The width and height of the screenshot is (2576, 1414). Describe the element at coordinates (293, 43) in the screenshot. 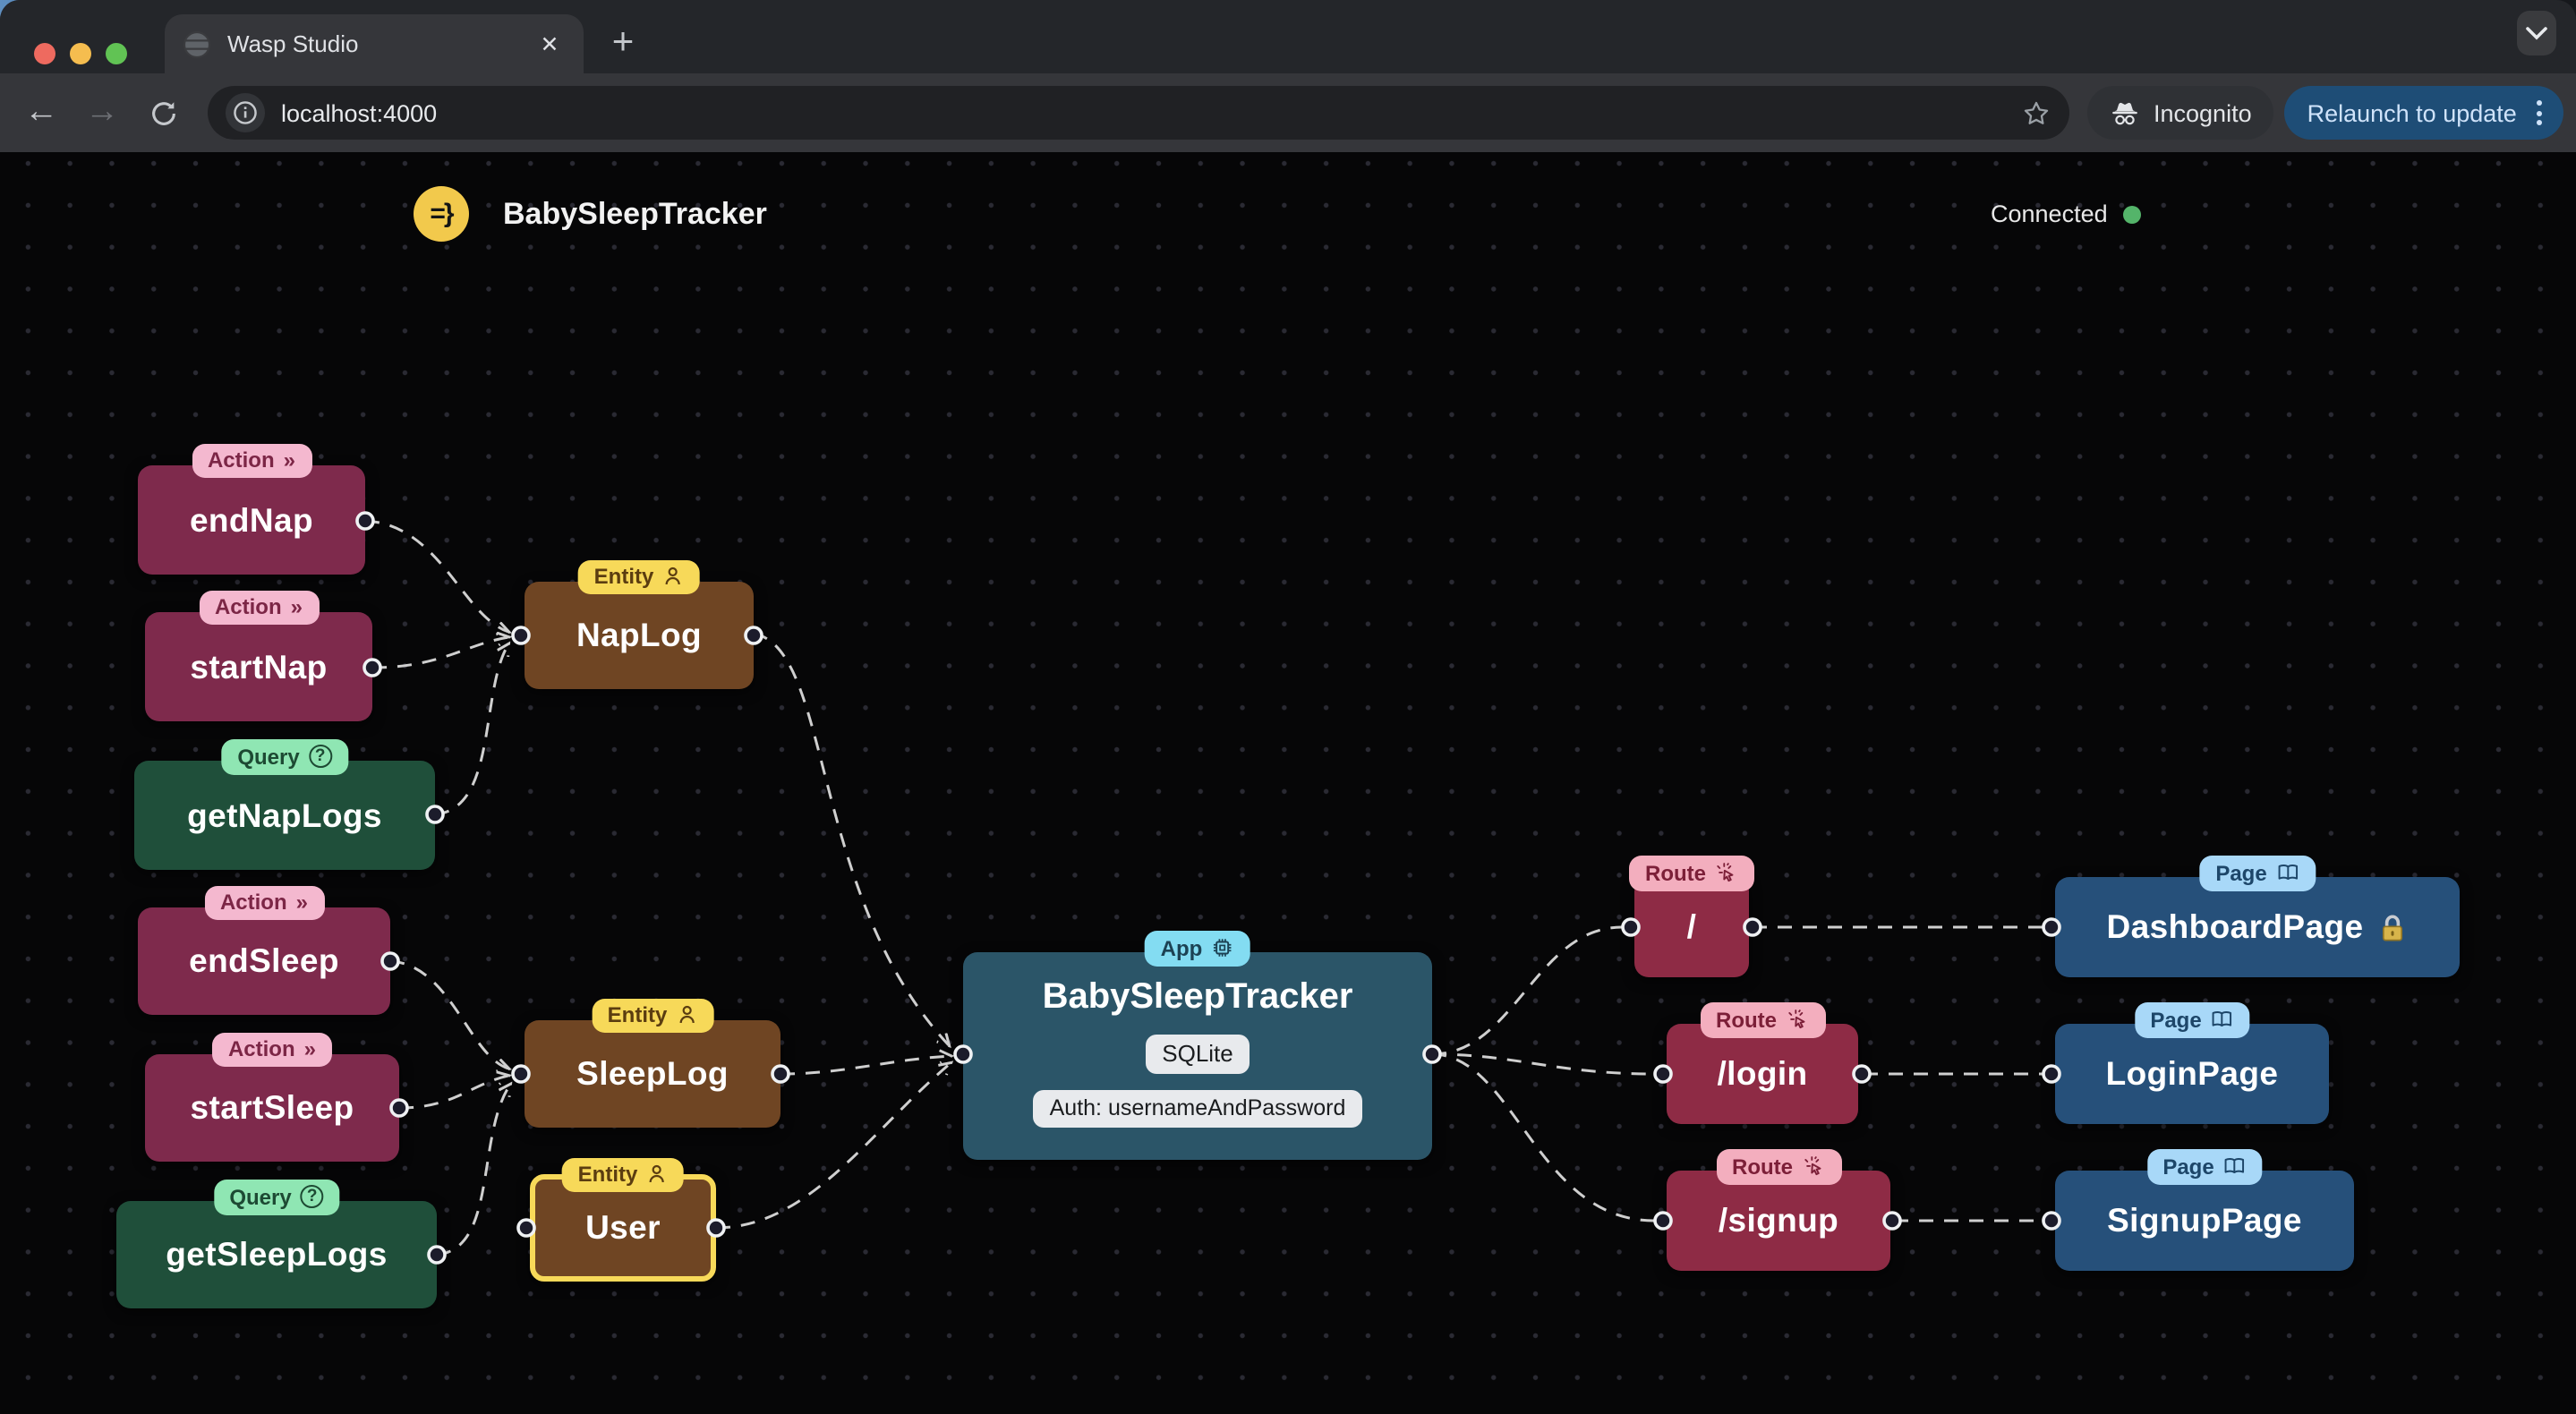

I see `tab-title: Wasp Studio` at that location.